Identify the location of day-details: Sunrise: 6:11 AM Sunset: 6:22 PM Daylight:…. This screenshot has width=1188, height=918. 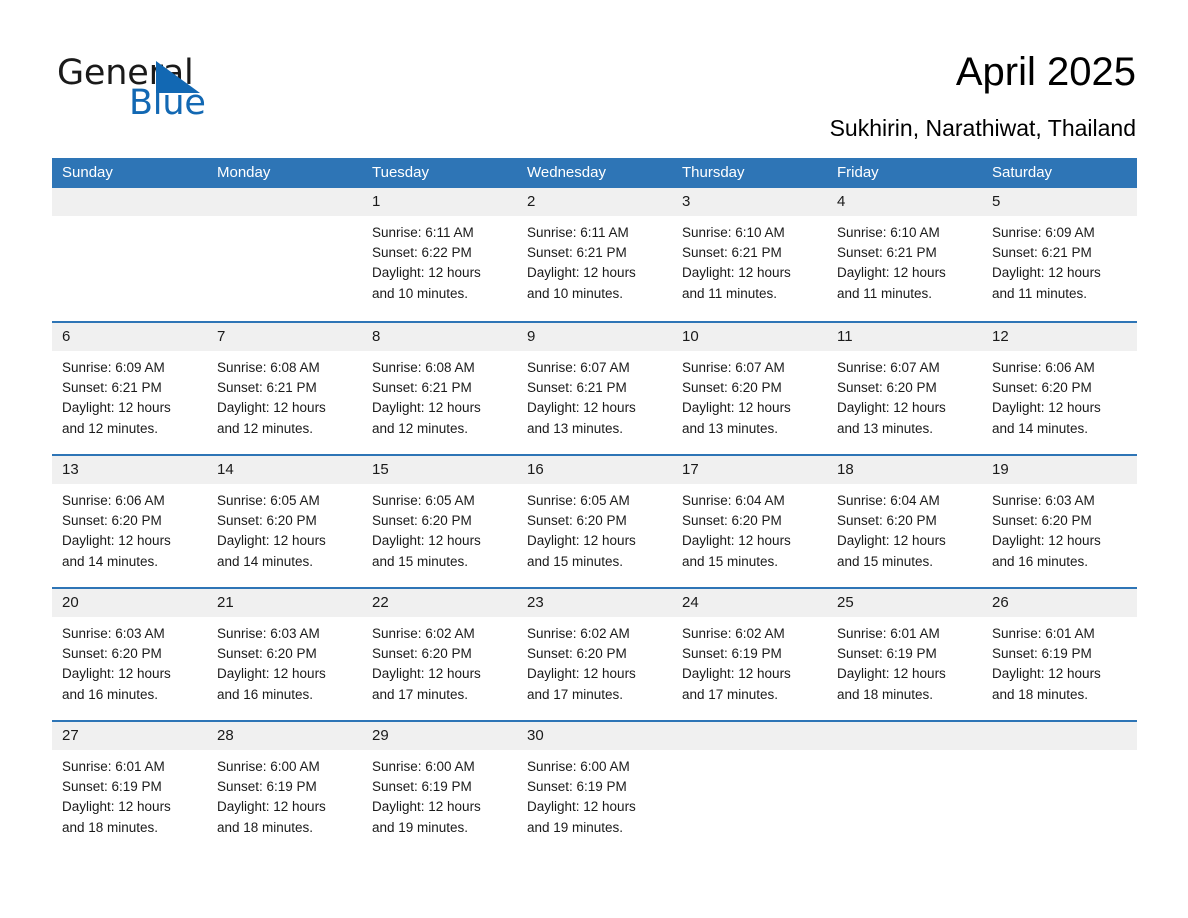
(439, 260).